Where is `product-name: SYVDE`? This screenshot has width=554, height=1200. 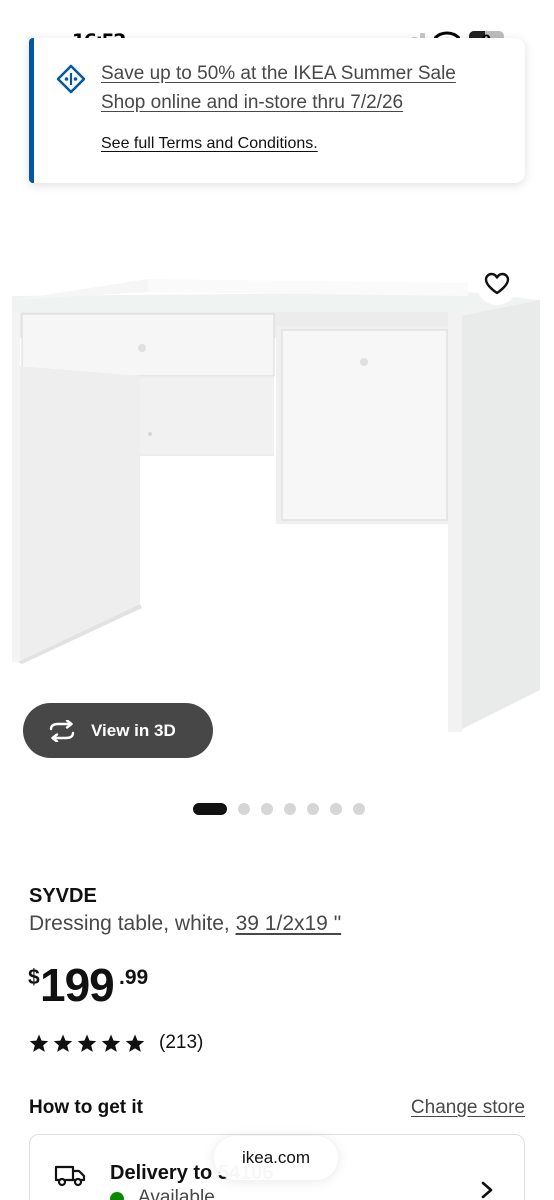 product-name: SYVDE is located at coordinates (63, 896).